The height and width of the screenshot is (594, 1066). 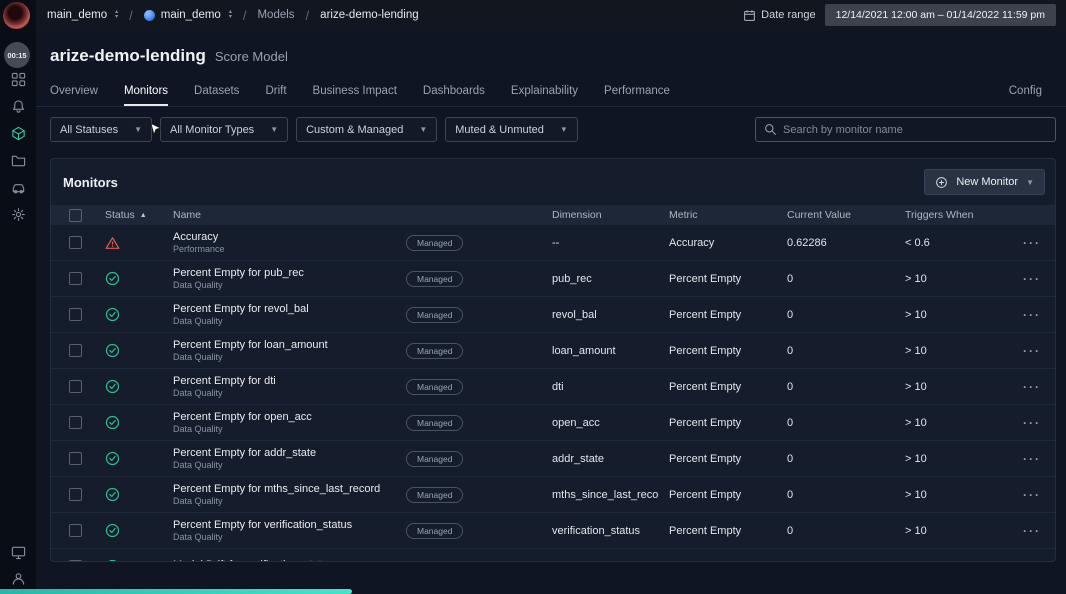 What do you see at coordinates (18, 187) in the screenshot?
I see `car-icon` at bounding box center [18, 187].